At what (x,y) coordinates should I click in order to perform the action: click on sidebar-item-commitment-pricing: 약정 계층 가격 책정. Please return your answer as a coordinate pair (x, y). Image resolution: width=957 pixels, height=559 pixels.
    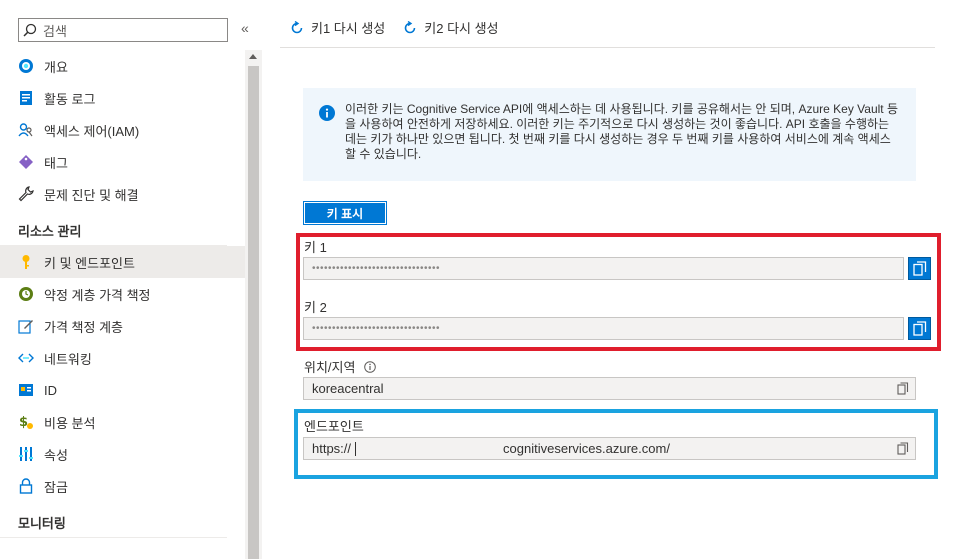
    Looking at the image, I should click on (122, 294).